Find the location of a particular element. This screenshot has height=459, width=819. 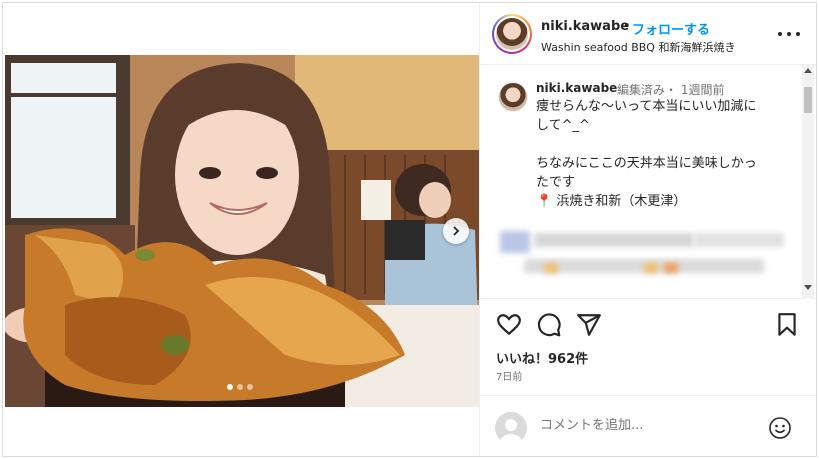

scroll-thumb is located at coordinates (808, 100).